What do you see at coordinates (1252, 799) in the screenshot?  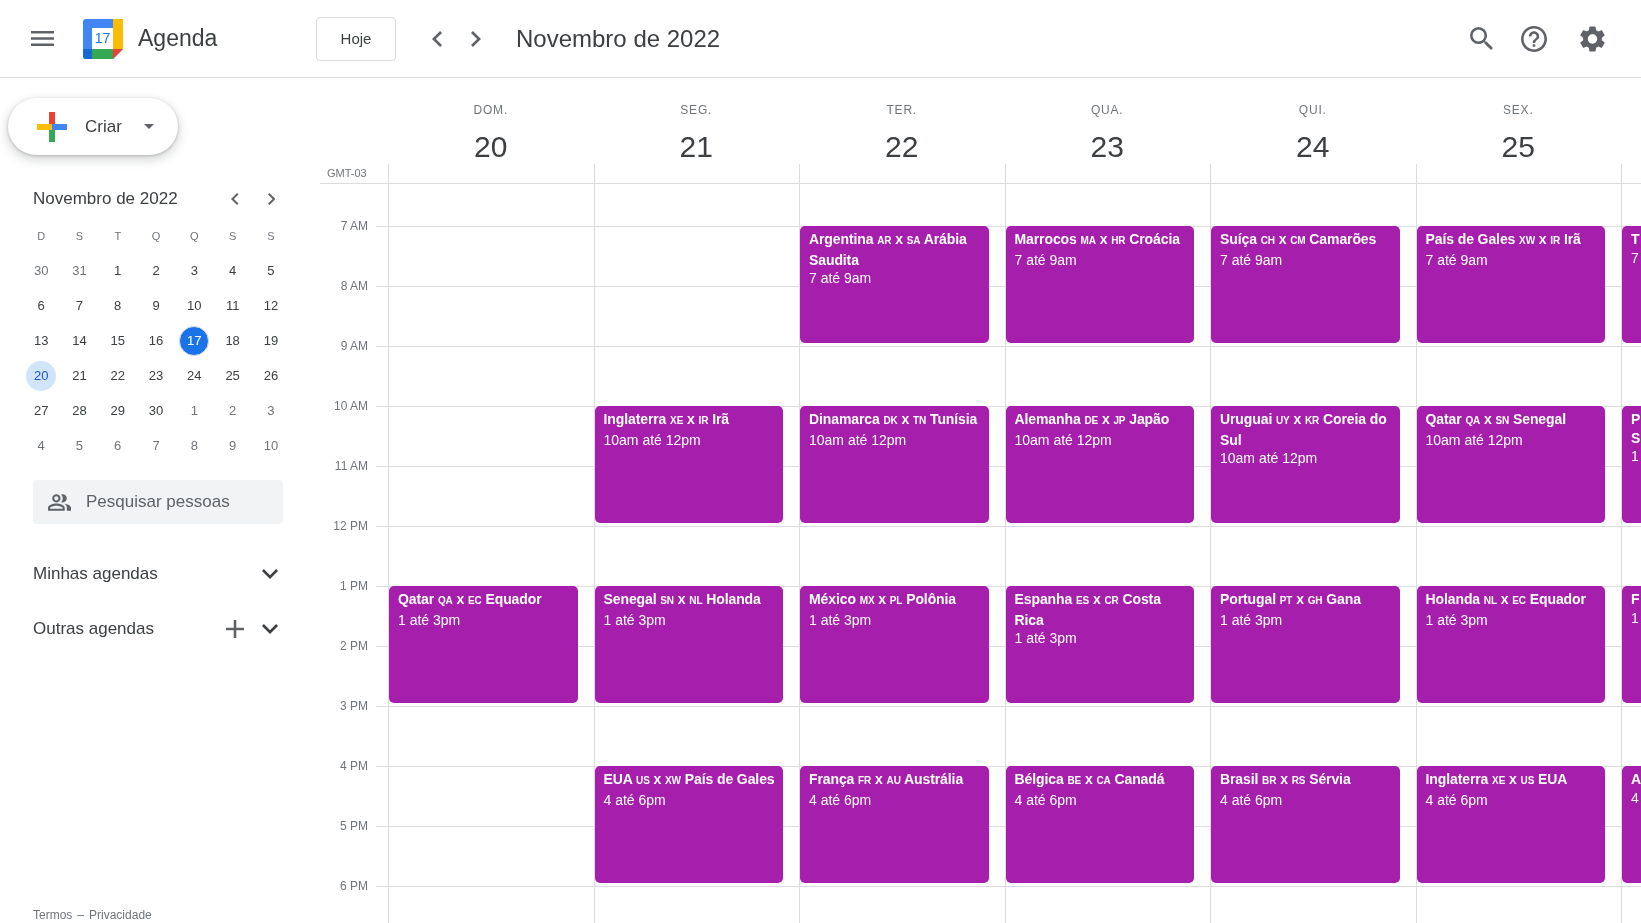 I see `event-time: 4 até 6pm` at bounding box center [1252, 799].